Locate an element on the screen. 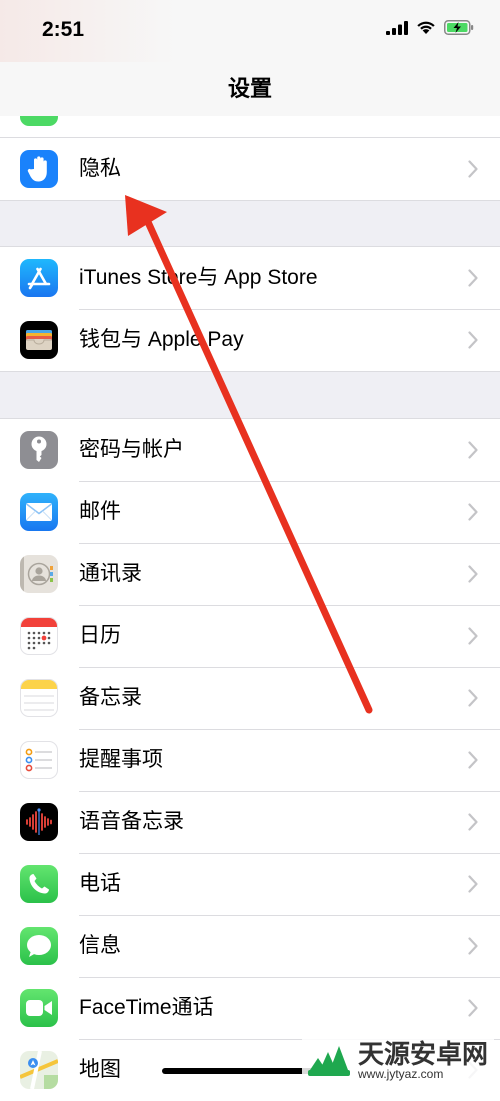 This screenshot has height=1101, width=500. nav-bar: 设置 is located at coordinates (250, 89).